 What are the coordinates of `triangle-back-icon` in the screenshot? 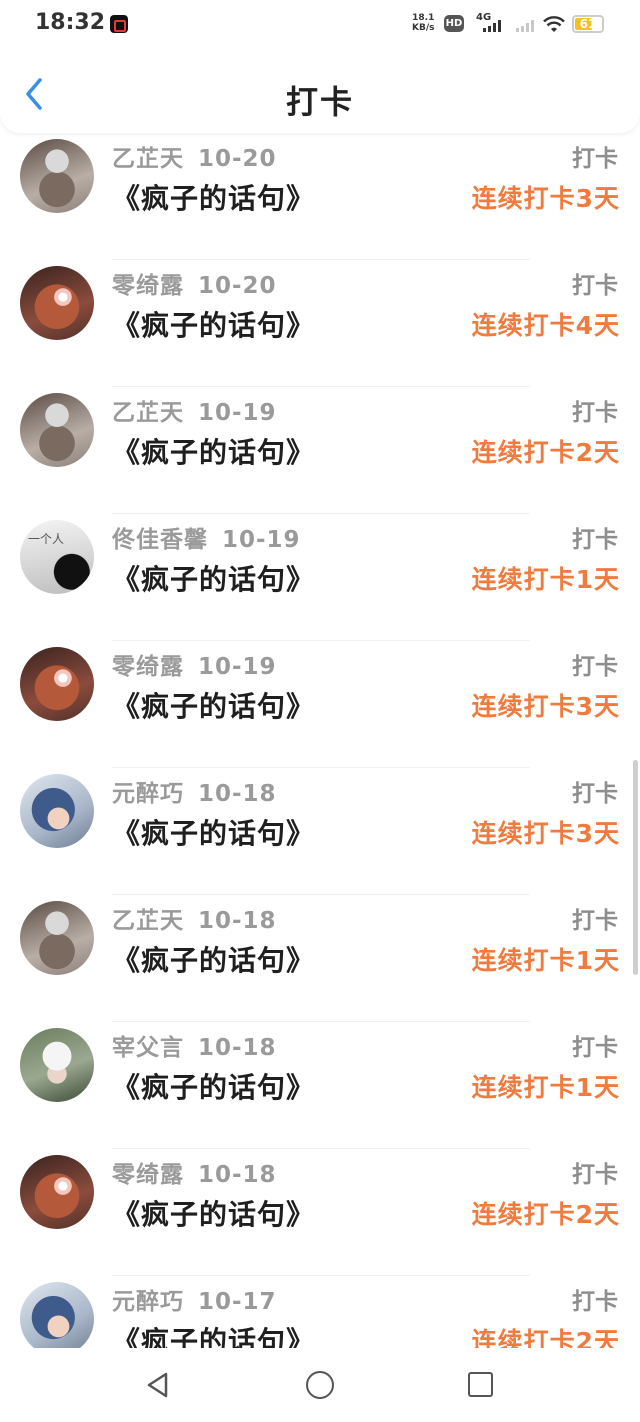 It's located at (158, 1385).